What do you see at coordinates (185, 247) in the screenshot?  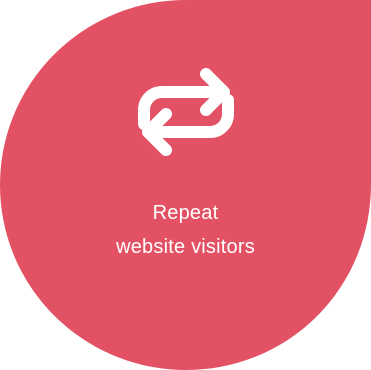 I see `caption-line-2: website visitors` at bounding box center [185, 247].